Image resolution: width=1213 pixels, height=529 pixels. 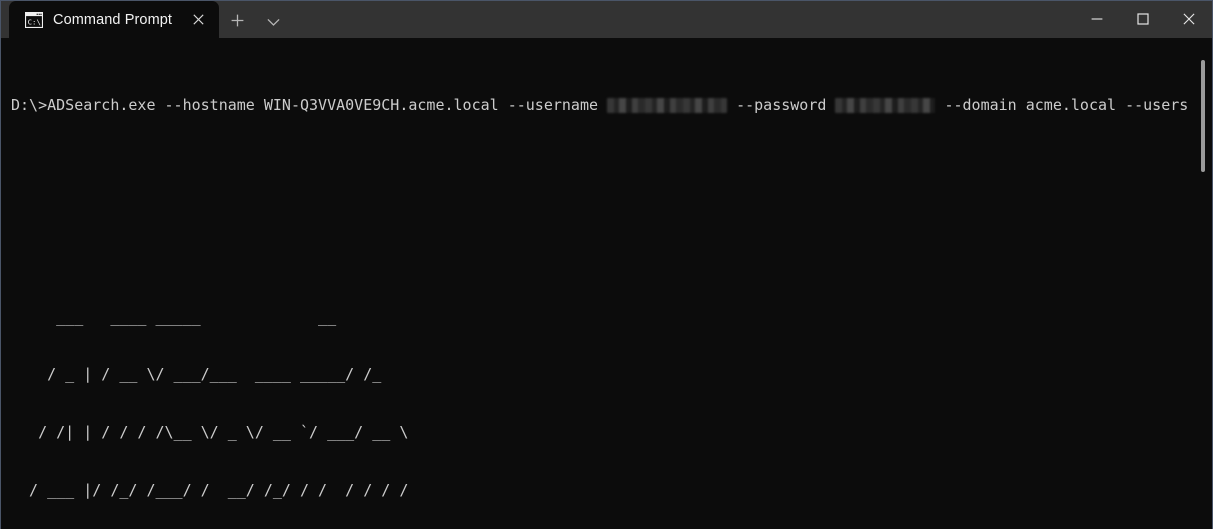 I want to click on window-controls, so click(x=1143, y=19).